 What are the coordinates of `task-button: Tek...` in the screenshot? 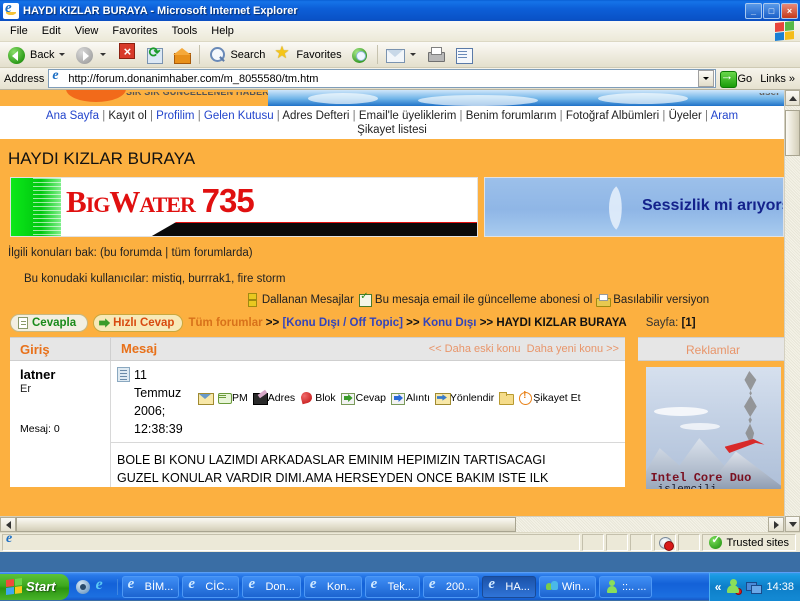 It's located at (392, 587).